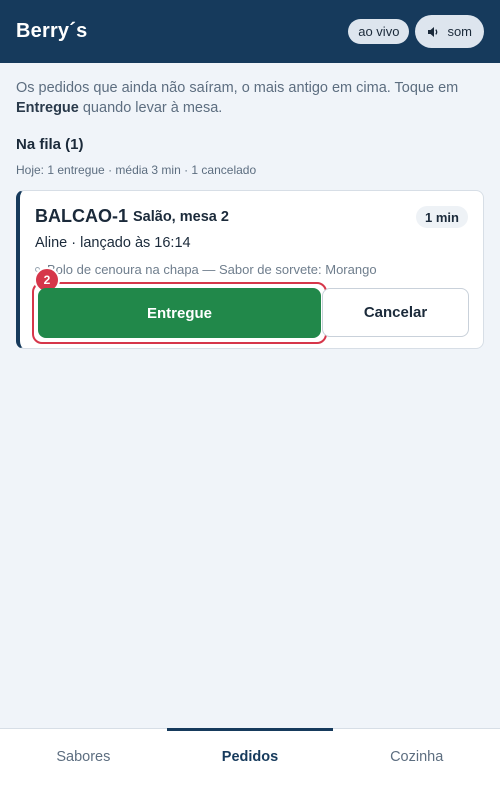 This screenshot has height=785, width=500. What do you see at coordinates (52, 31) in the screenshot?
I see `brand-title: Berry´s` at bounding box center [52, 31].